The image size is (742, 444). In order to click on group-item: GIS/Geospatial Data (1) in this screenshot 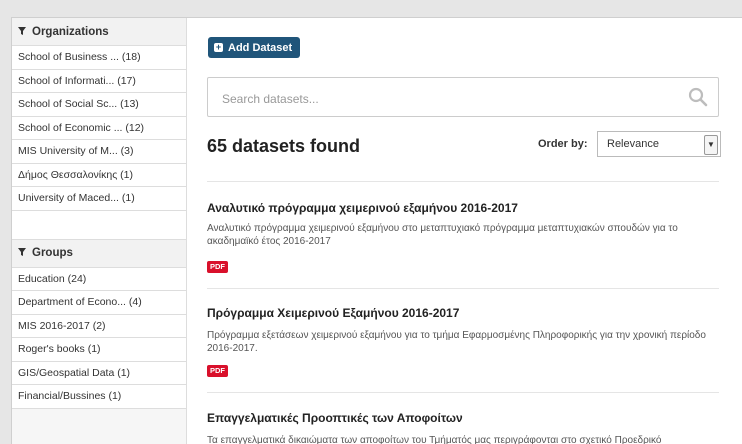, I will do `click(99, 373)`.